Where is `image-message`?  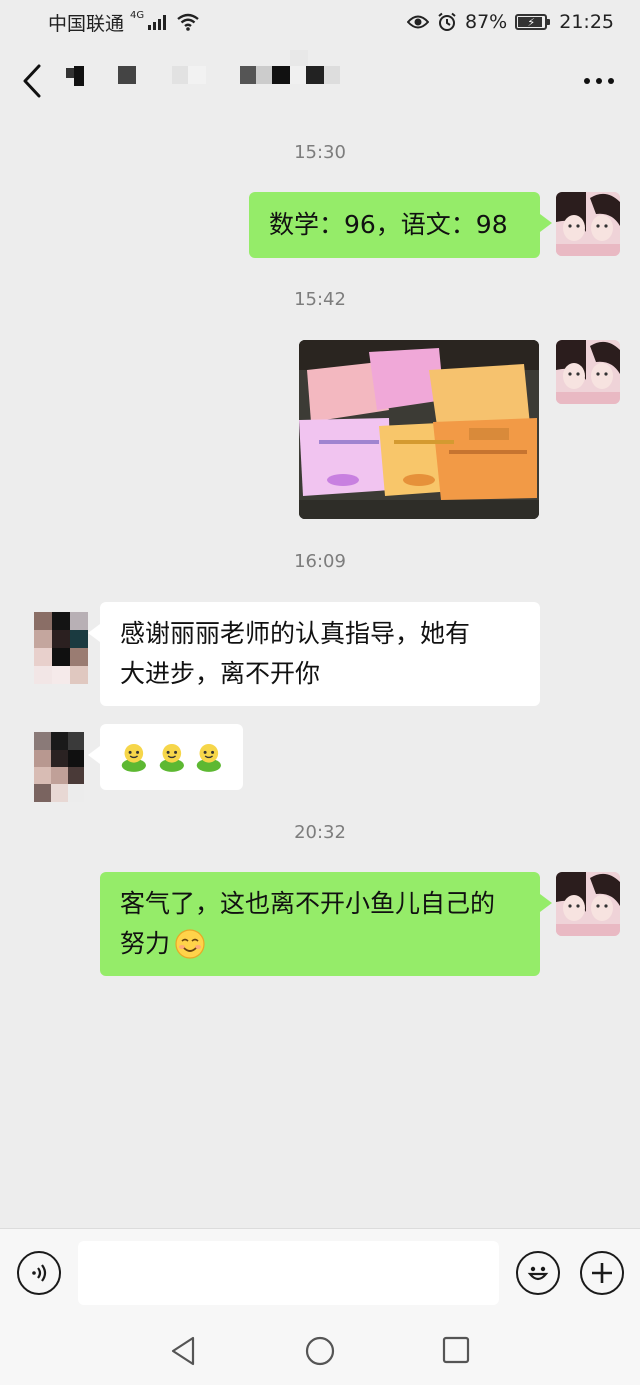
image-message is located at coordinates (419, 429).